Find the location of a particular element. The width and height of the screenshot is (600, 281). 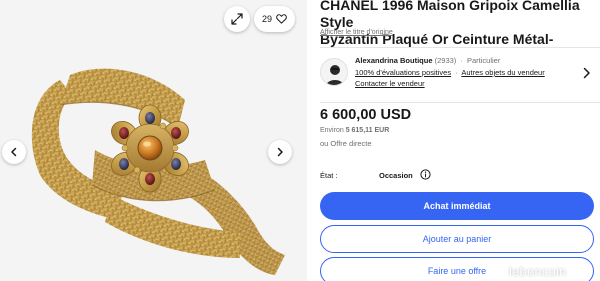

seller-feedback-count: (2933) is located at coordinates (445, 60).